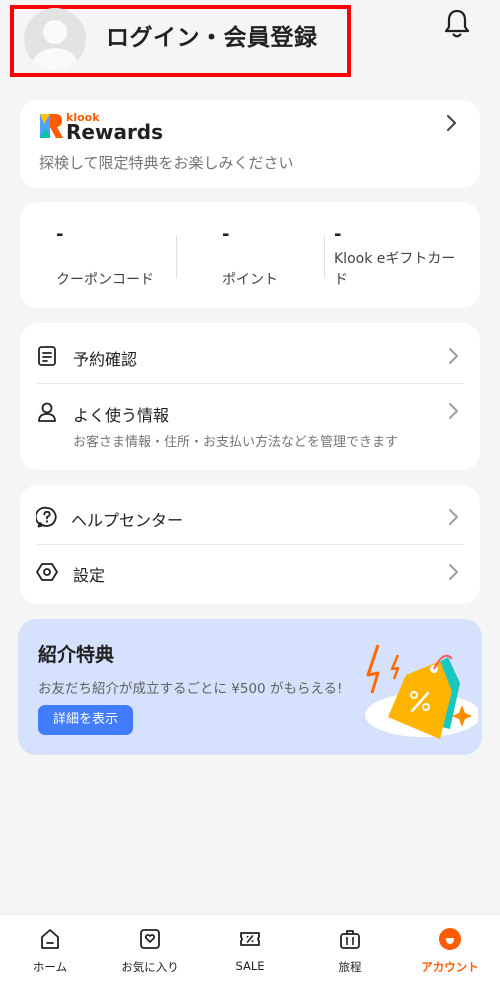 The height and width of the screenshot is (991, 500). I want to click on tab-label: ホーム, so click(50, 967).